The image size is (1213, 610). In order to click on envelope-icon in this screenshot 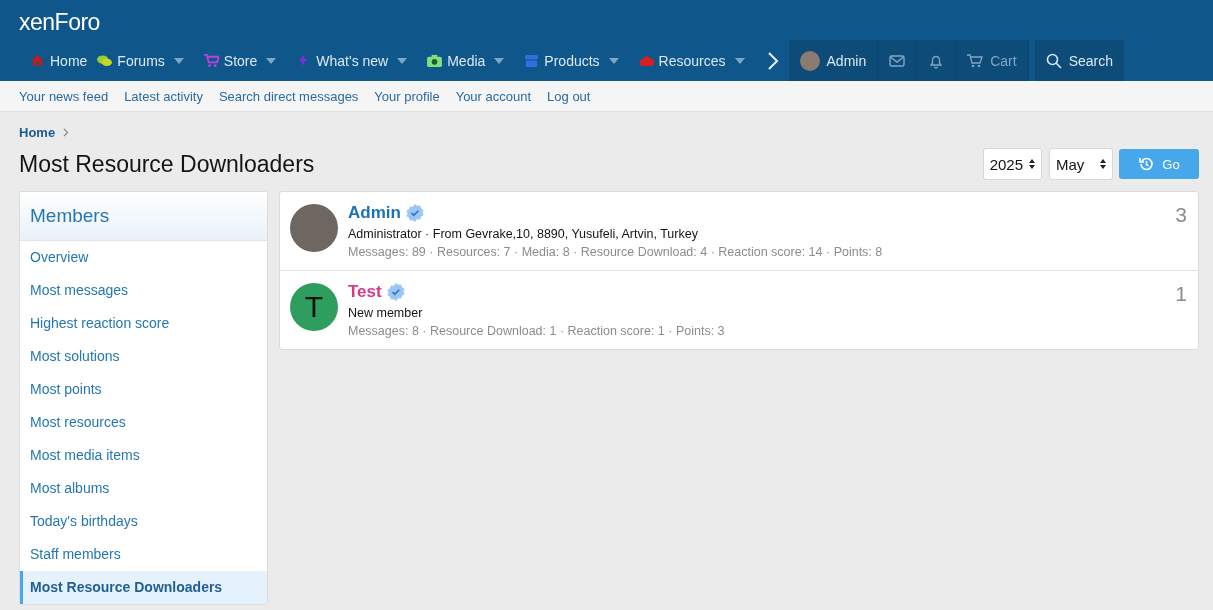, I will do `click(897, 60)`.